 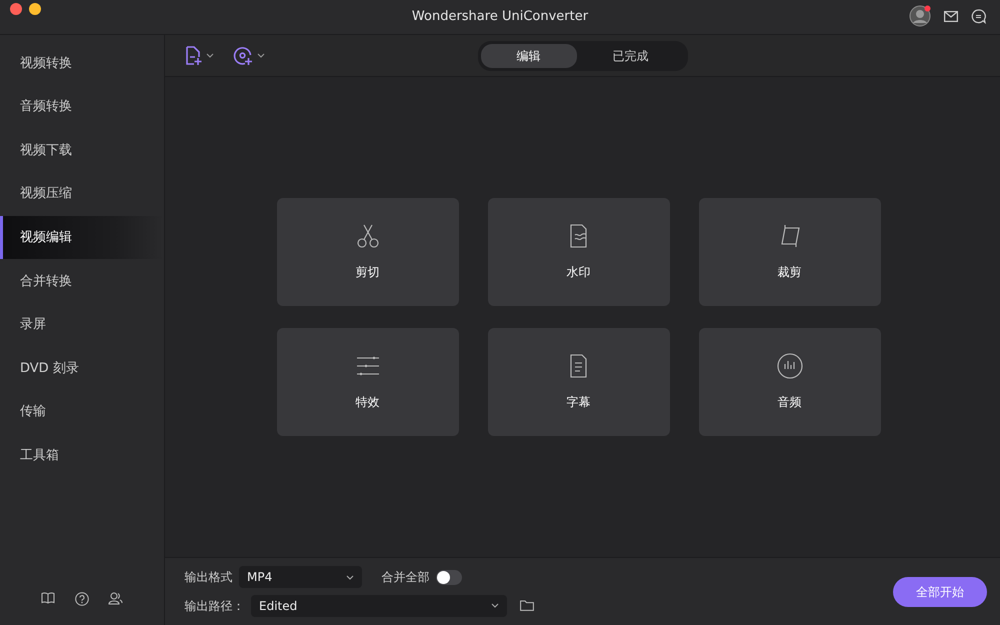 I want to click on sidebar-item: 传输, so click(x=82, y=412).